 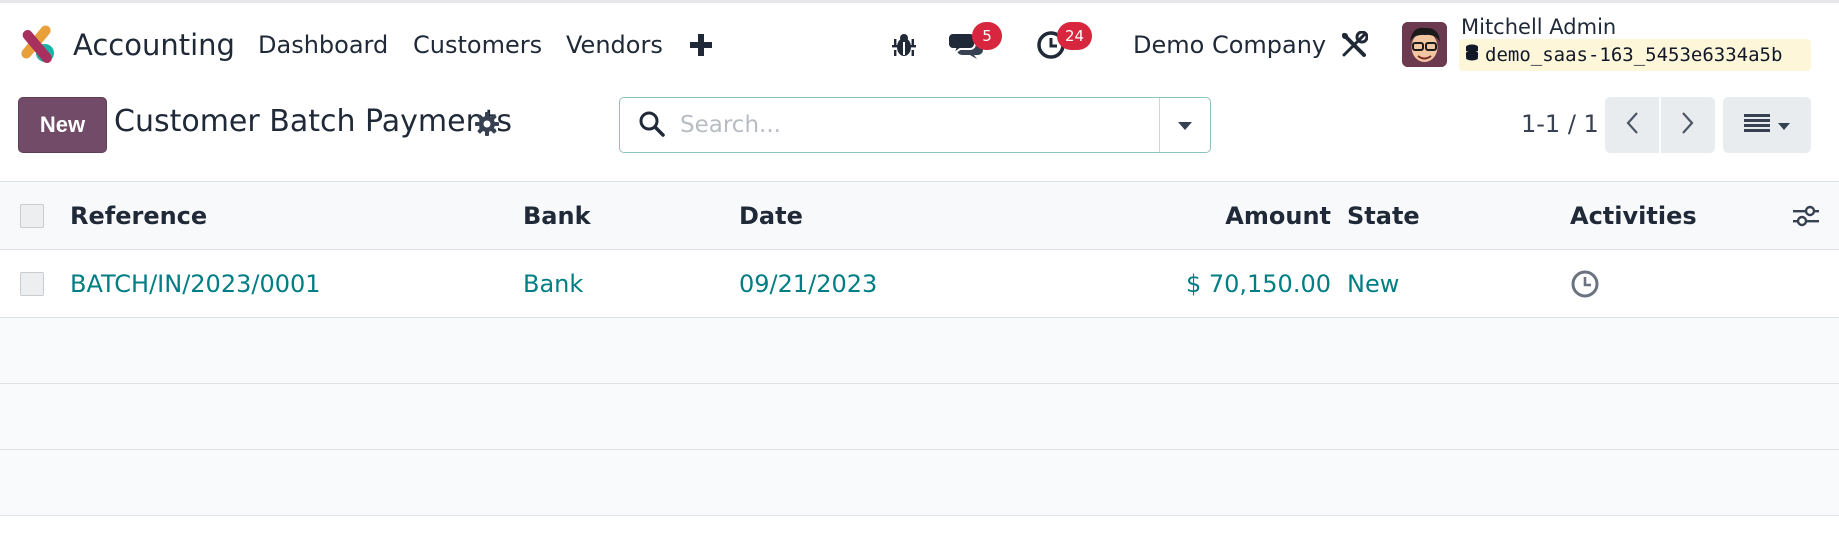 I want to click on list-view-icon, so click(x=1757, y=125).